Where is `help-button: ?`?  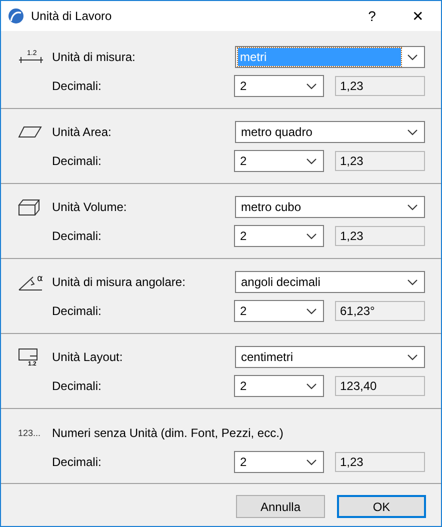 help-button: ? is located at coordinates (372, 16).